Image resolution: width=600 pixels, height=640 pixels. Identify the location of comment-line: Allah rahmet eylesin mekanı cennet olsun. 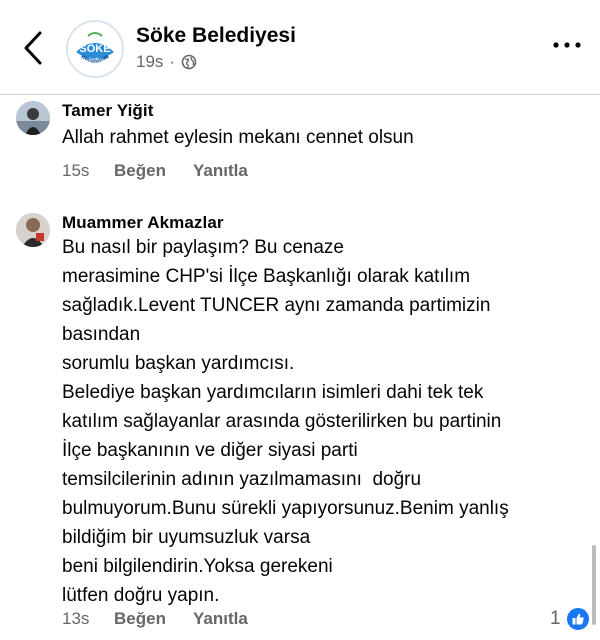
(238, 137).